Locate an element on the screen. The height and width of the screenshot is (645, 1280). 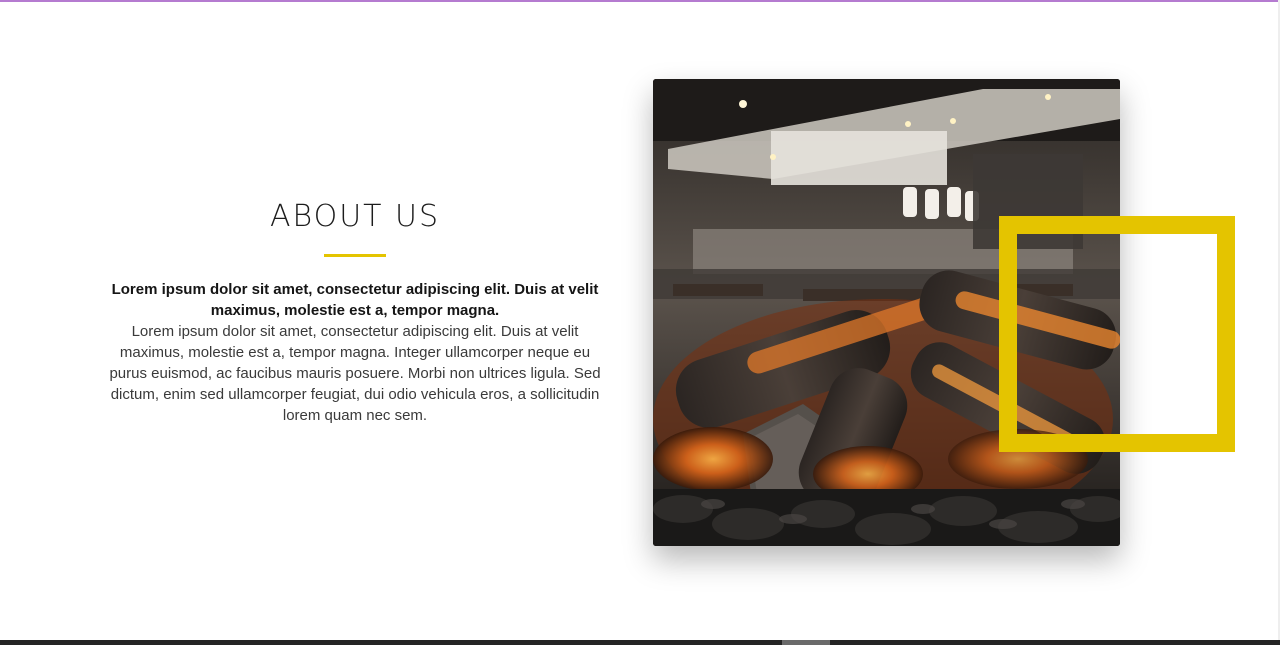
footer-bar-marker is located at coordinates (806, 642).